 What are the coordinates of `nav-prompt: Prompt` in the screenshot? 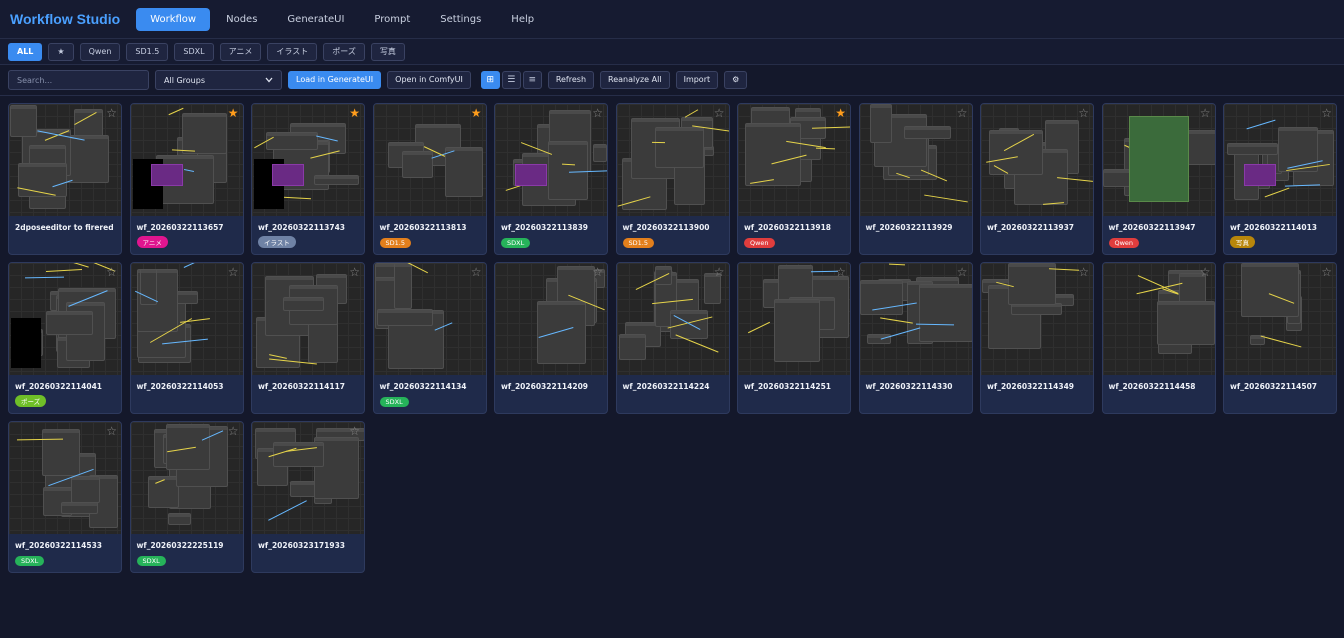 It's located at (392, 19).